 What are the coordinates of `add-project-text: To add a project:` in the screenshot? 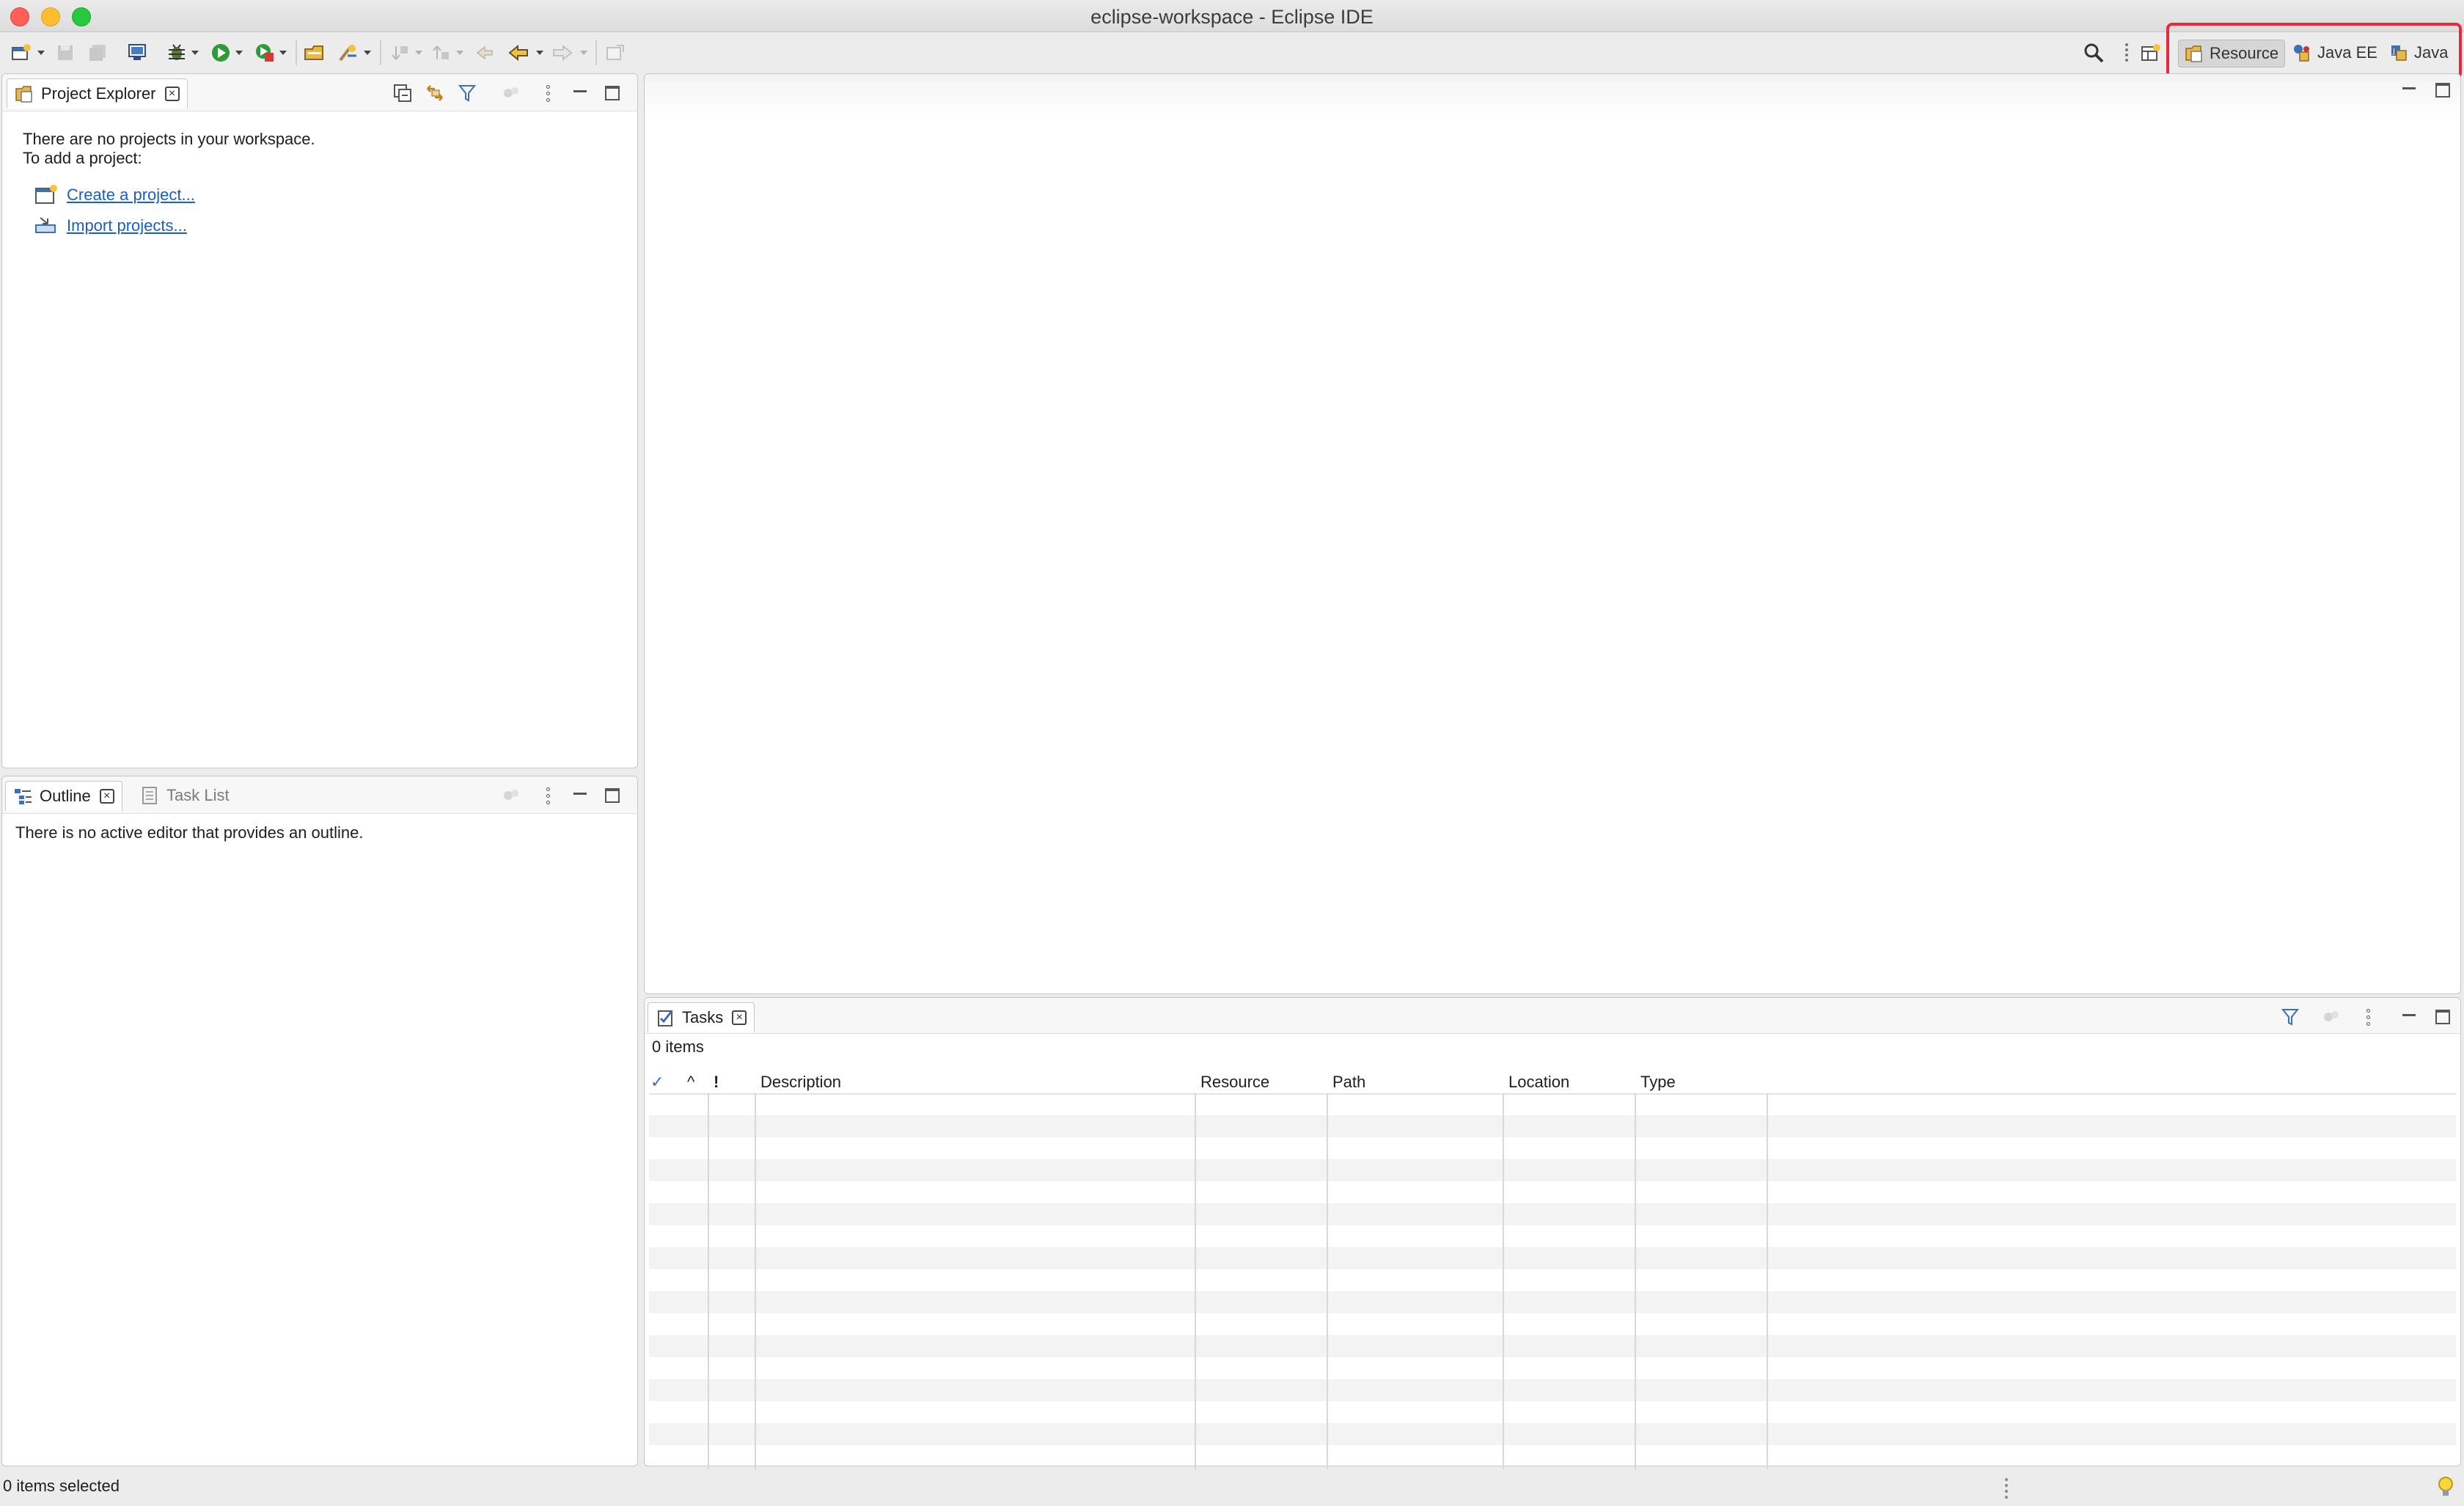 It's located at (82, 158).